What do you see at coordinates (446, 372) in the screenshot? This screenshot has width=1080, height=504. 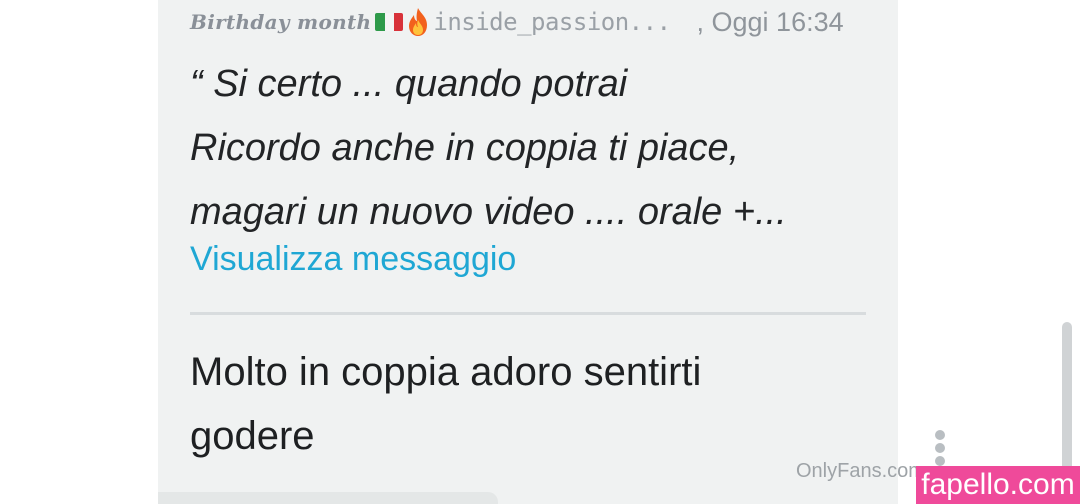 I see `reply-line: Molto in coppia adoro sentirti` at bounding box center [446, 372].